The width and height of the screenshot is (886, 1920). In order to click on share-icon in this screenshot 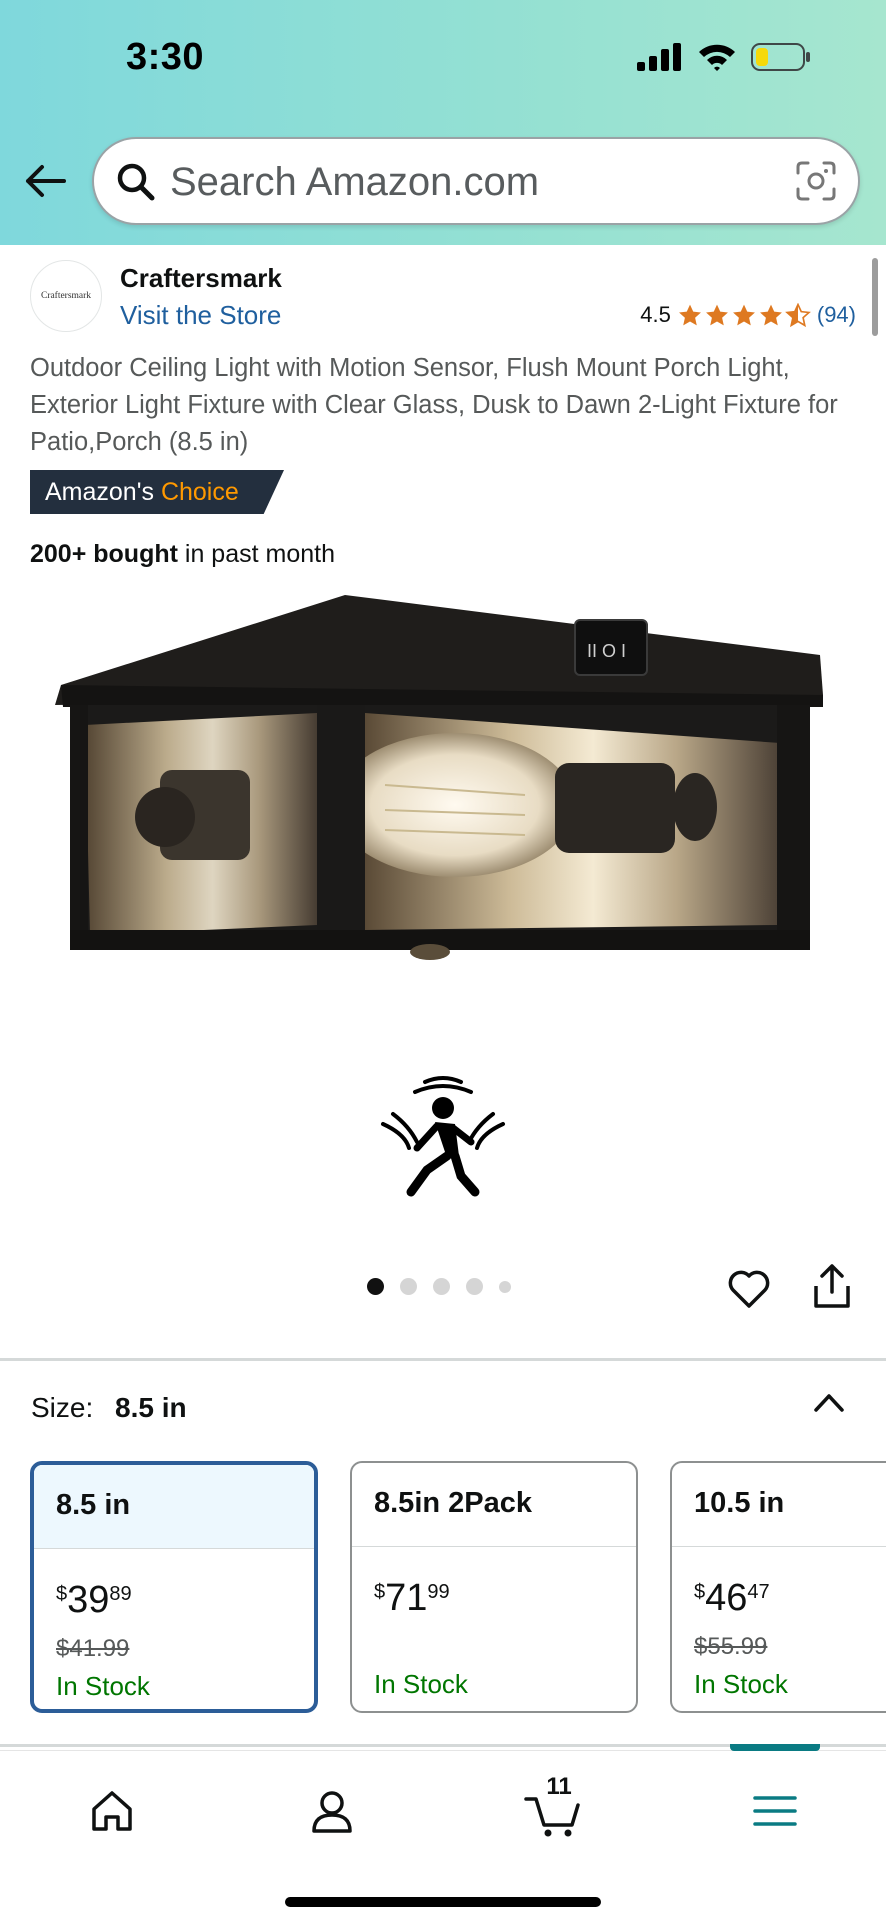, I will do `click(832, 1287)`.